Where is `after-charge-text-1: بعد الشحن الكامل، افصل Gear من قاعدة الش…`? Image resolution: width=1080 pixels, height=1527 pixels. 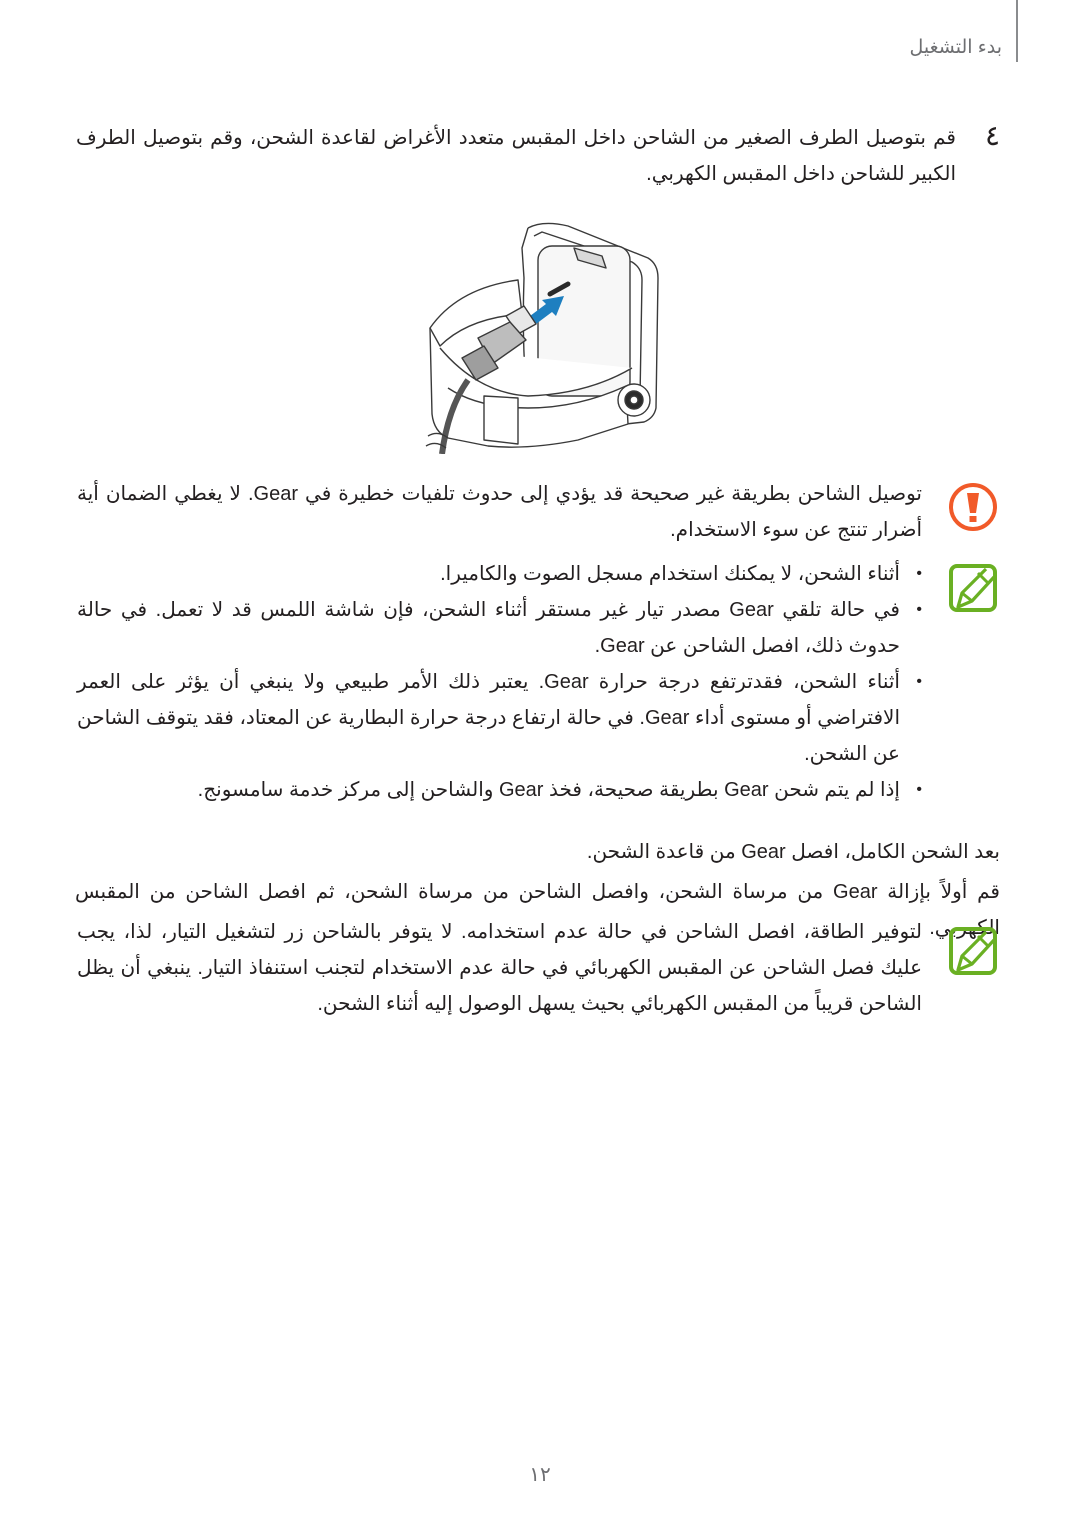
after-charge-text-1: بعد الشحن الكامل، افصل Gear من قاعدة الش… is located at coordinates (793, 852).